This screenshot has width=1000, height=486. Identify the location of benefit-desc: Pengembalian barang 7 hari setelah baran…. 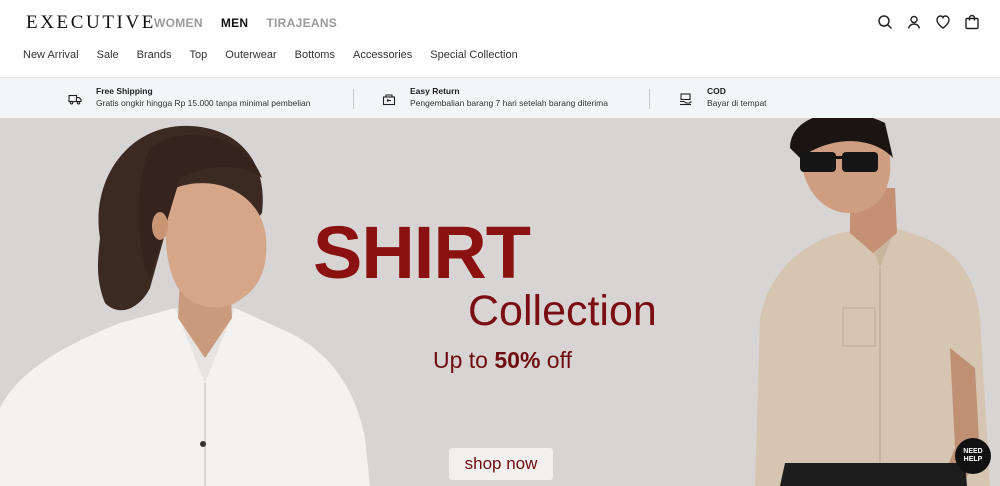
(509, 103).